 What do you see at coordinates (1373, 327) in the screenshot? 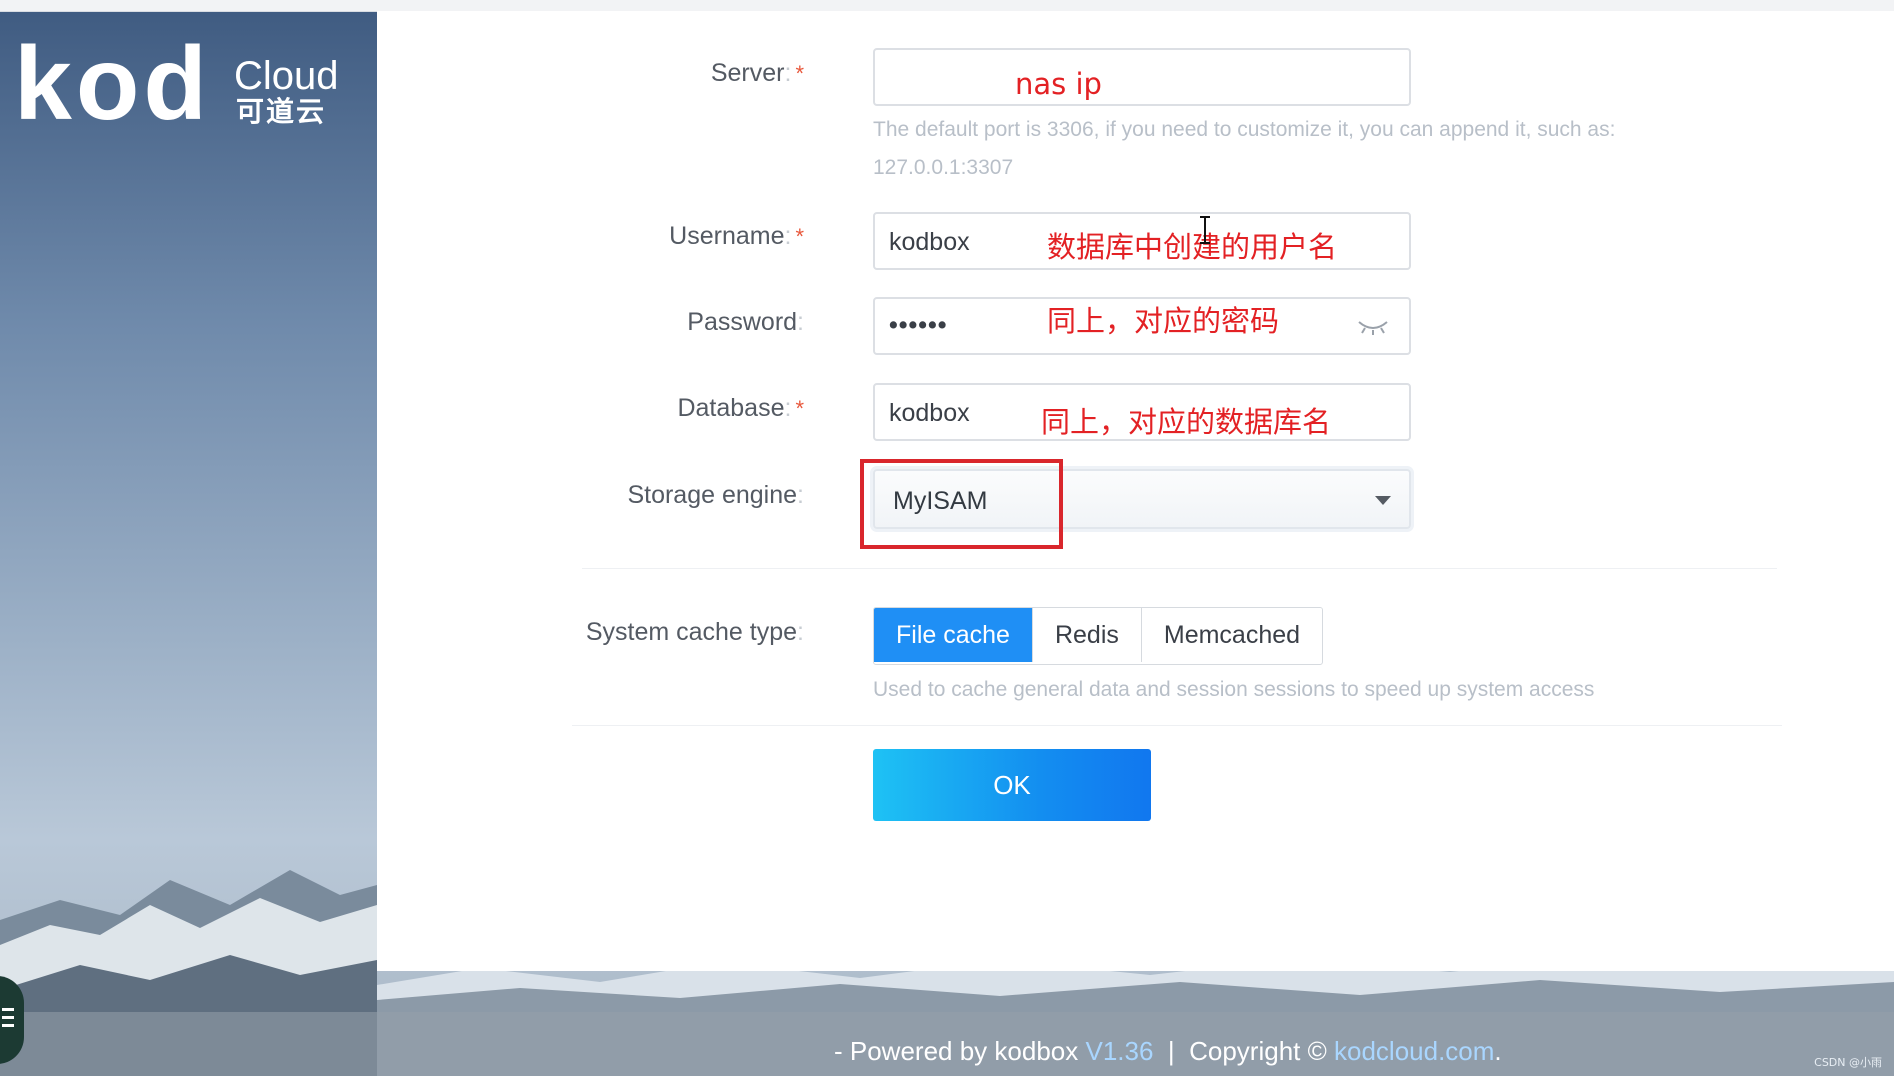
I see `eye-closed-icon` at bounding box center [1373, 327].